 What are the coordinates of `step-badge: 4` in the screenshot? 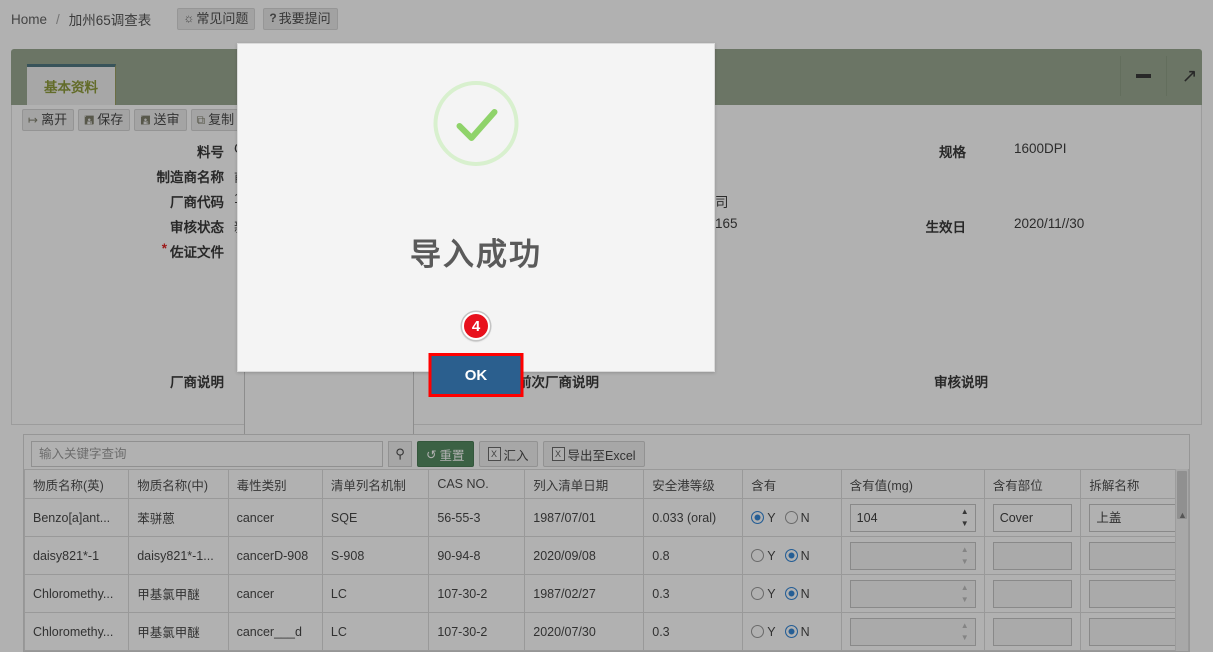 It's located at (476, 326).